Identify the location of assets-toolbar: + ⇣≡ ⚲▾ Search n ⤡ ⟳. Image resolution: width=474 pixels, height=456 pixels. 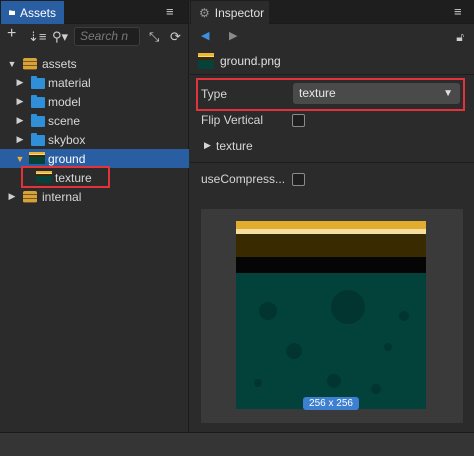
(94, 37).